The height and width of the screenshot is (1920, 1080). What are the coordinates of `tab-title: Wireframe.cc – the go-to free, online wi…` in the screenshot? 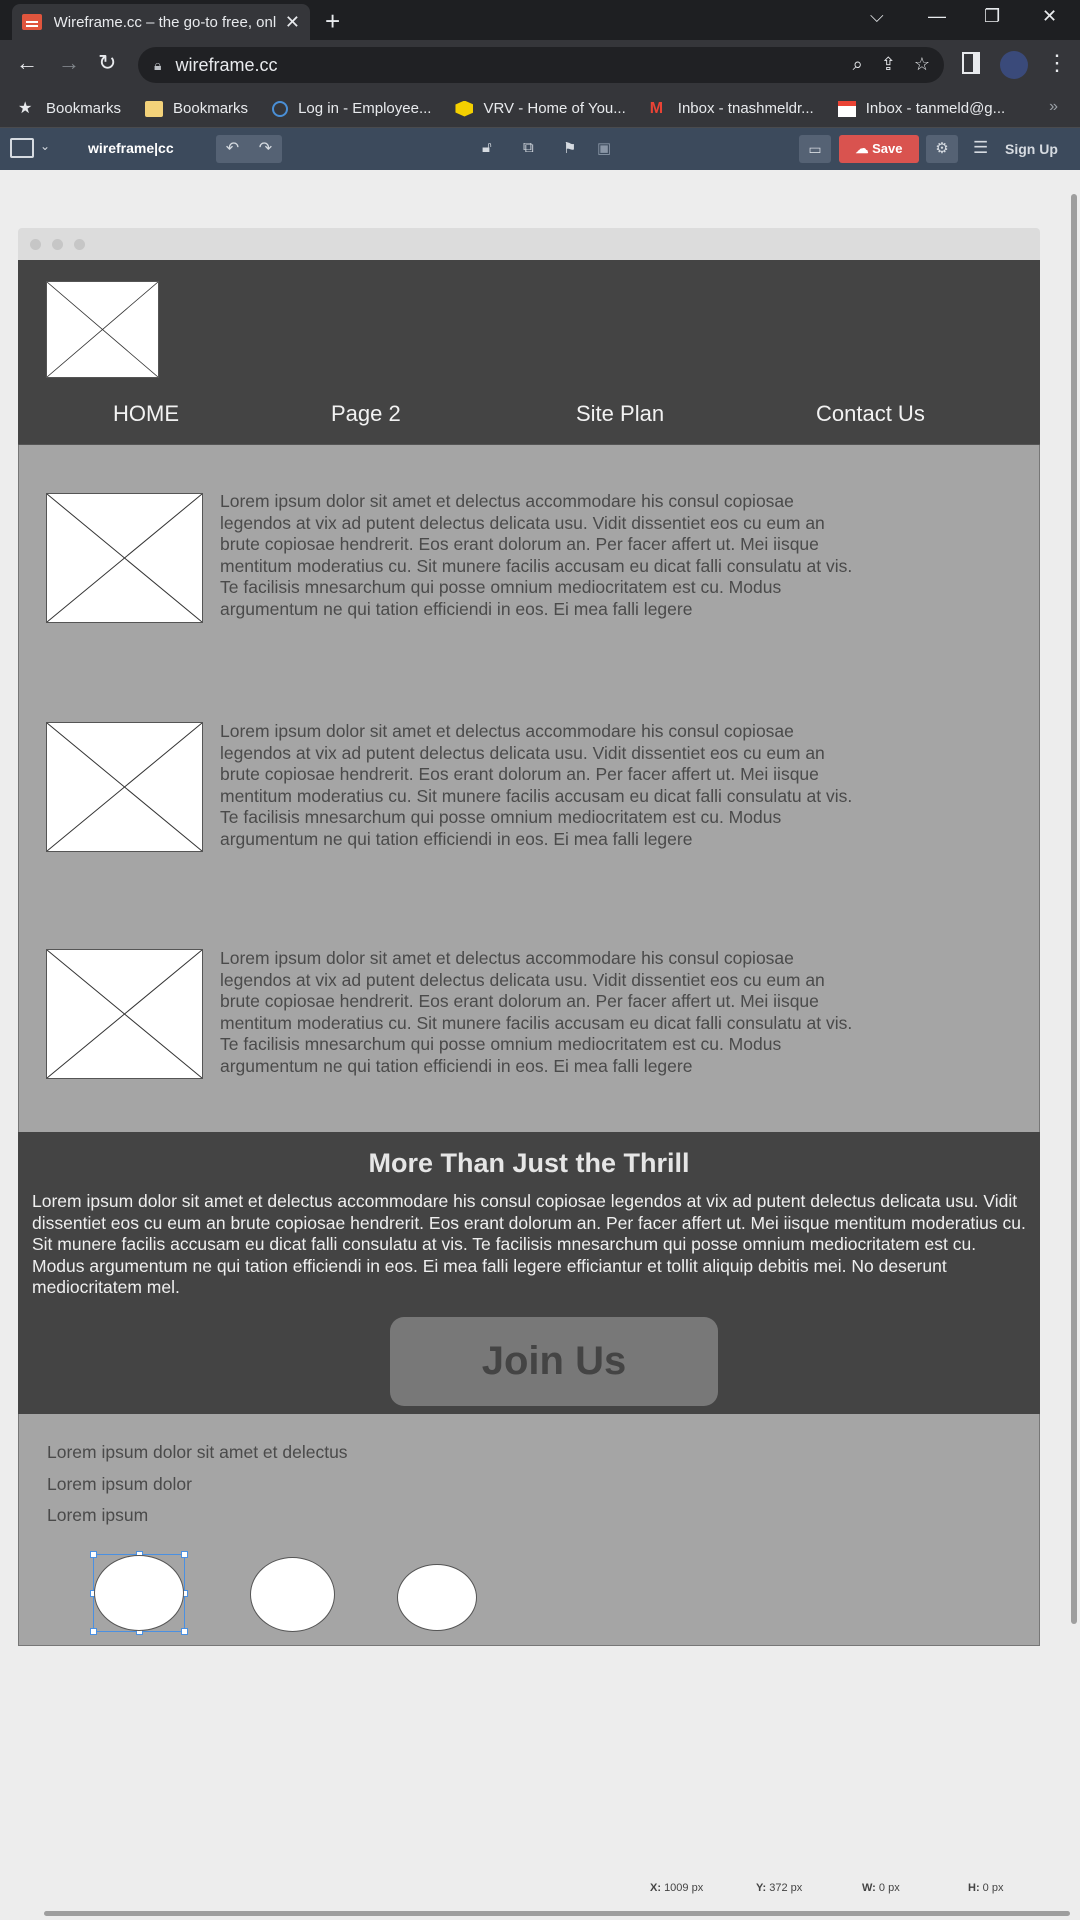 It's located at (165, 22).